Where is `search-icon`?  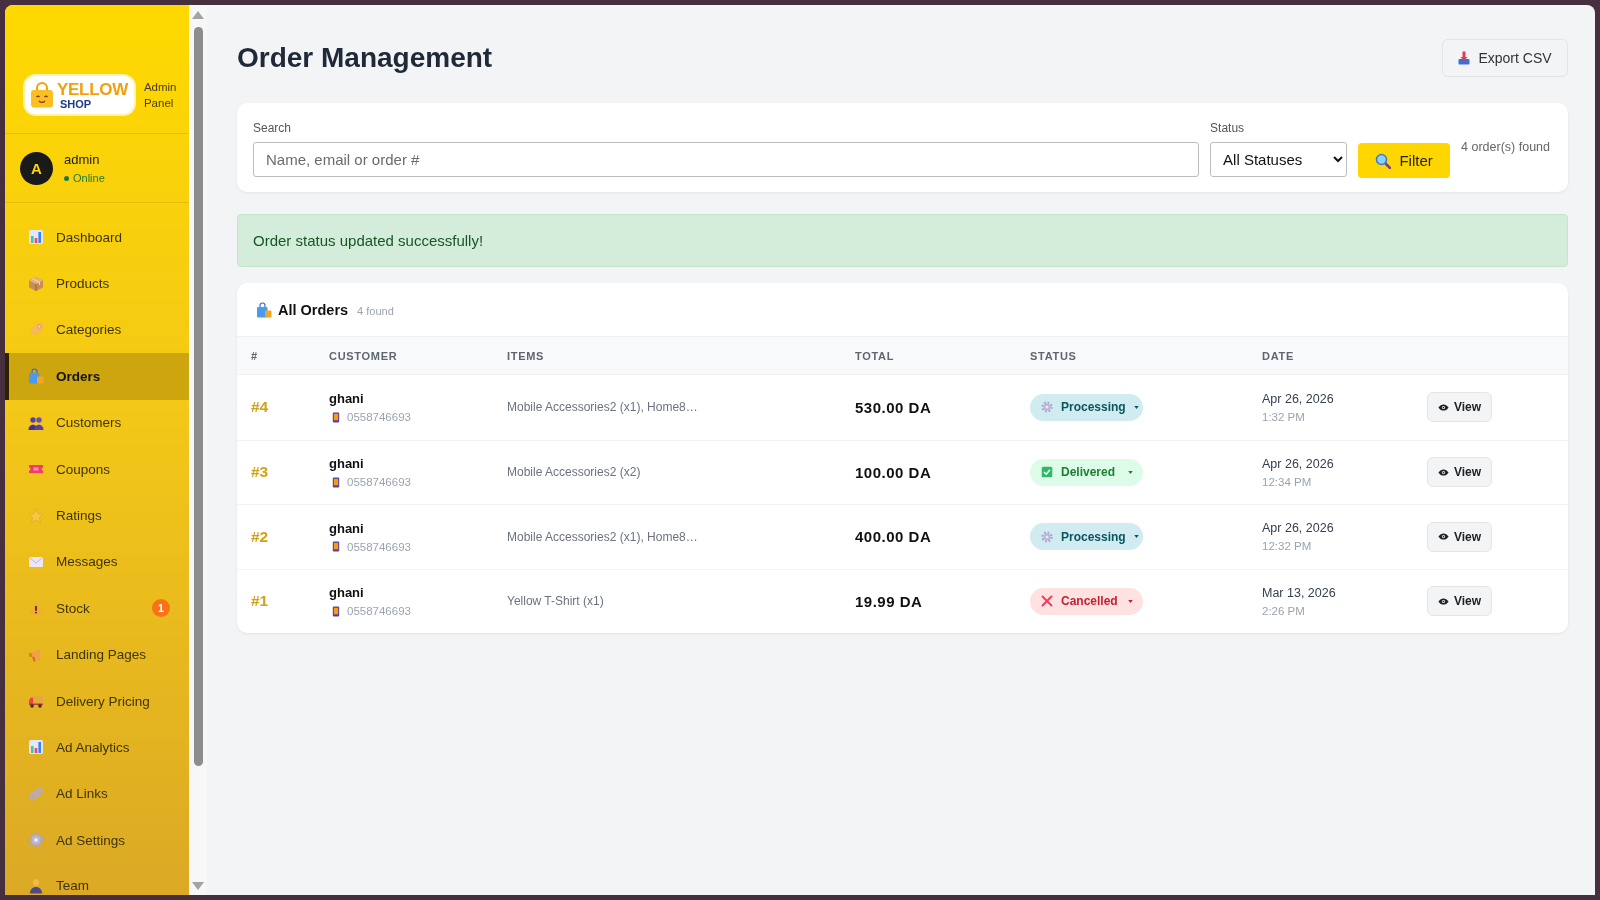 search-icon is located at coordinates (1383, 160).